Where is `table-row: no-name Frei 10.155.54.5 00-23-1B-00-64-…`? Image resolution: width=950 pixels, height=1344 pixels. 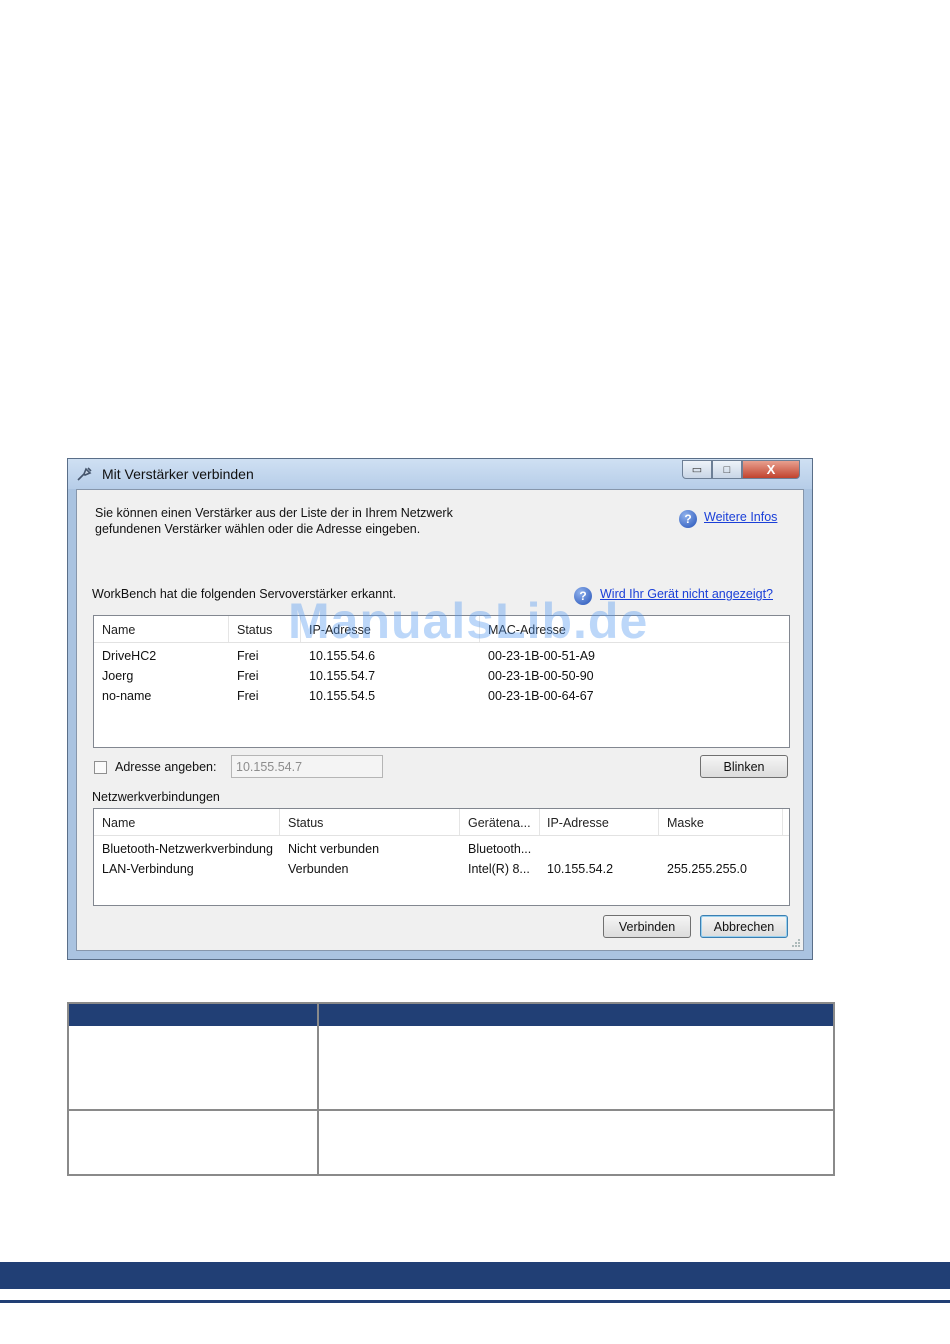
table-row: no-name Frei 10.155.54.5 00-23-1B-00-64-… is located at coordinates (441, 697).